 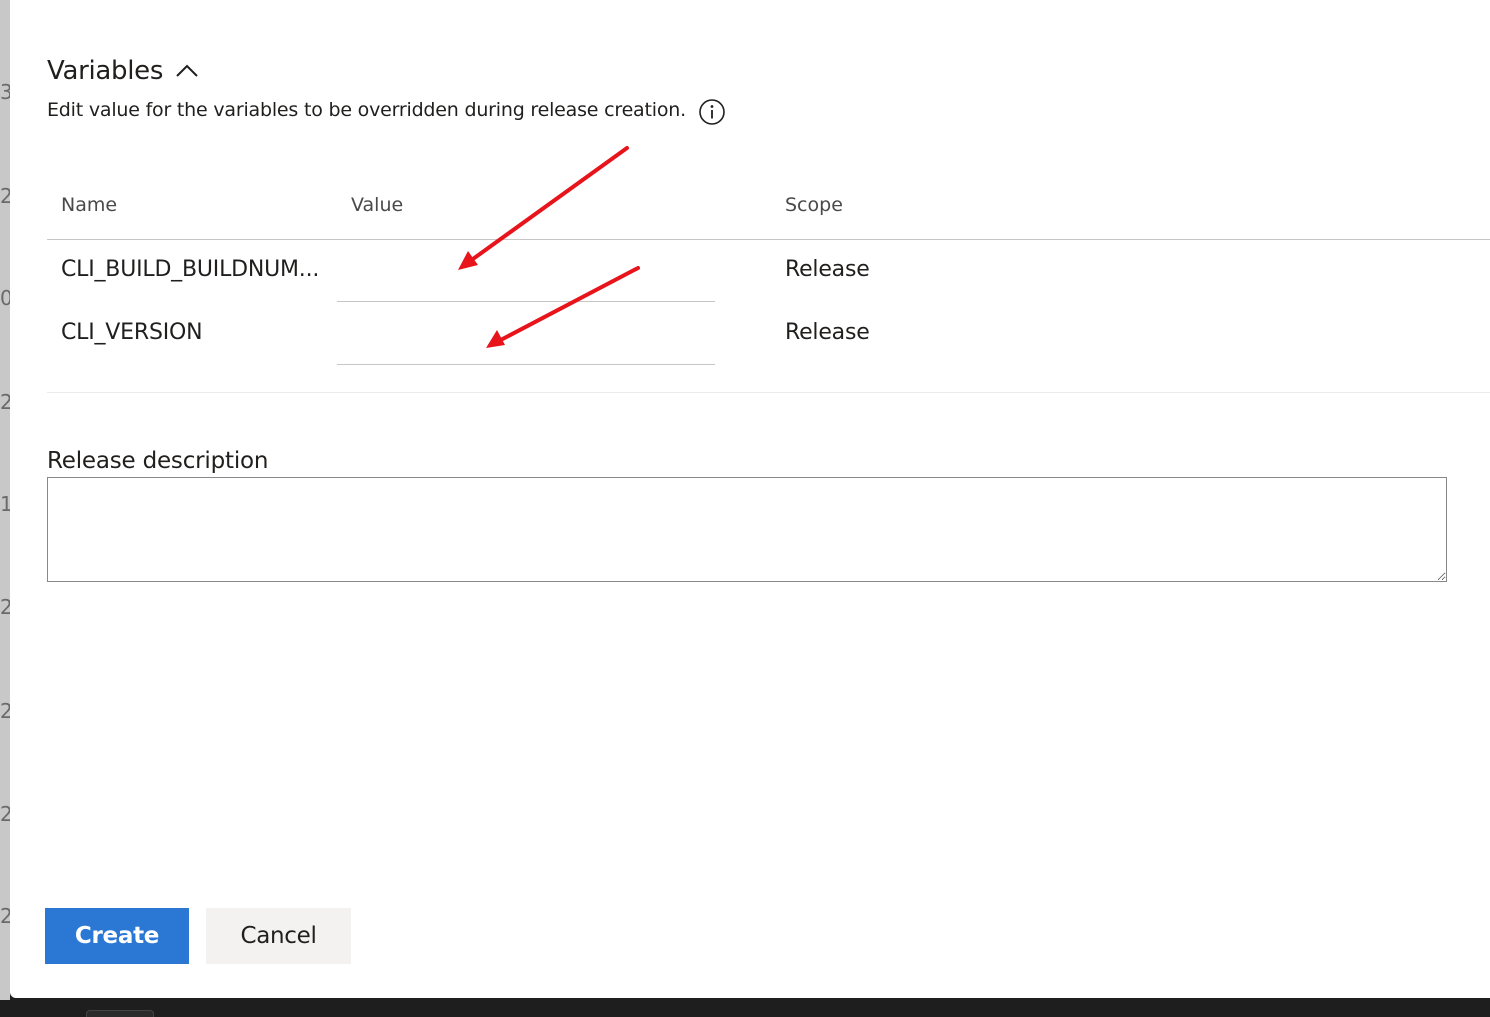 I want to click on background-glyph: 0, so click(x=5, y=298).